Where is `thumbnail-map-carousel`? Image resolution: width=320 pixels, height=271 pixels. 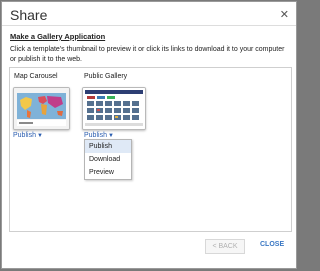 thumbnail-map-carousel is located at coordinates (41, 108).